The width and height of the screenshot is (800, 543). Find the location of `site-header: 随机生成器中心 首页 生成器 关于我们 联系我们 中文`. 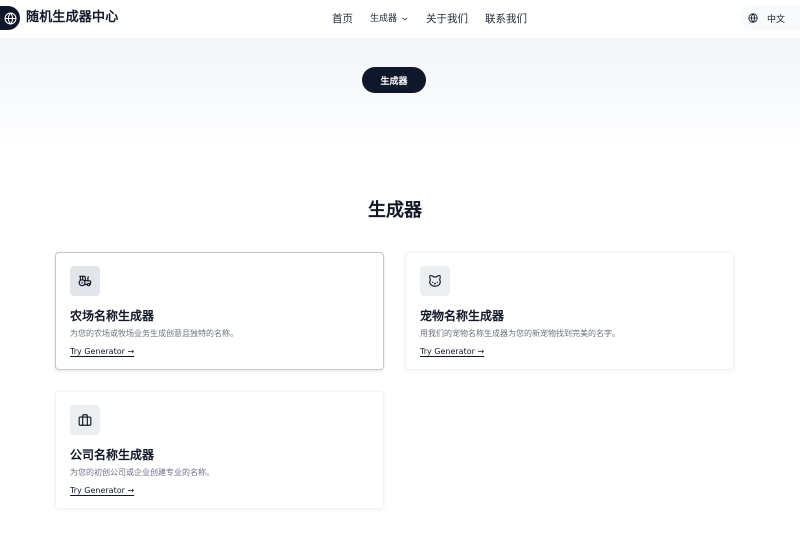

site-header: 随机生成器中心 首页 生成器 关于我们 联系我们 中文 is located at coordinates (400, 19).